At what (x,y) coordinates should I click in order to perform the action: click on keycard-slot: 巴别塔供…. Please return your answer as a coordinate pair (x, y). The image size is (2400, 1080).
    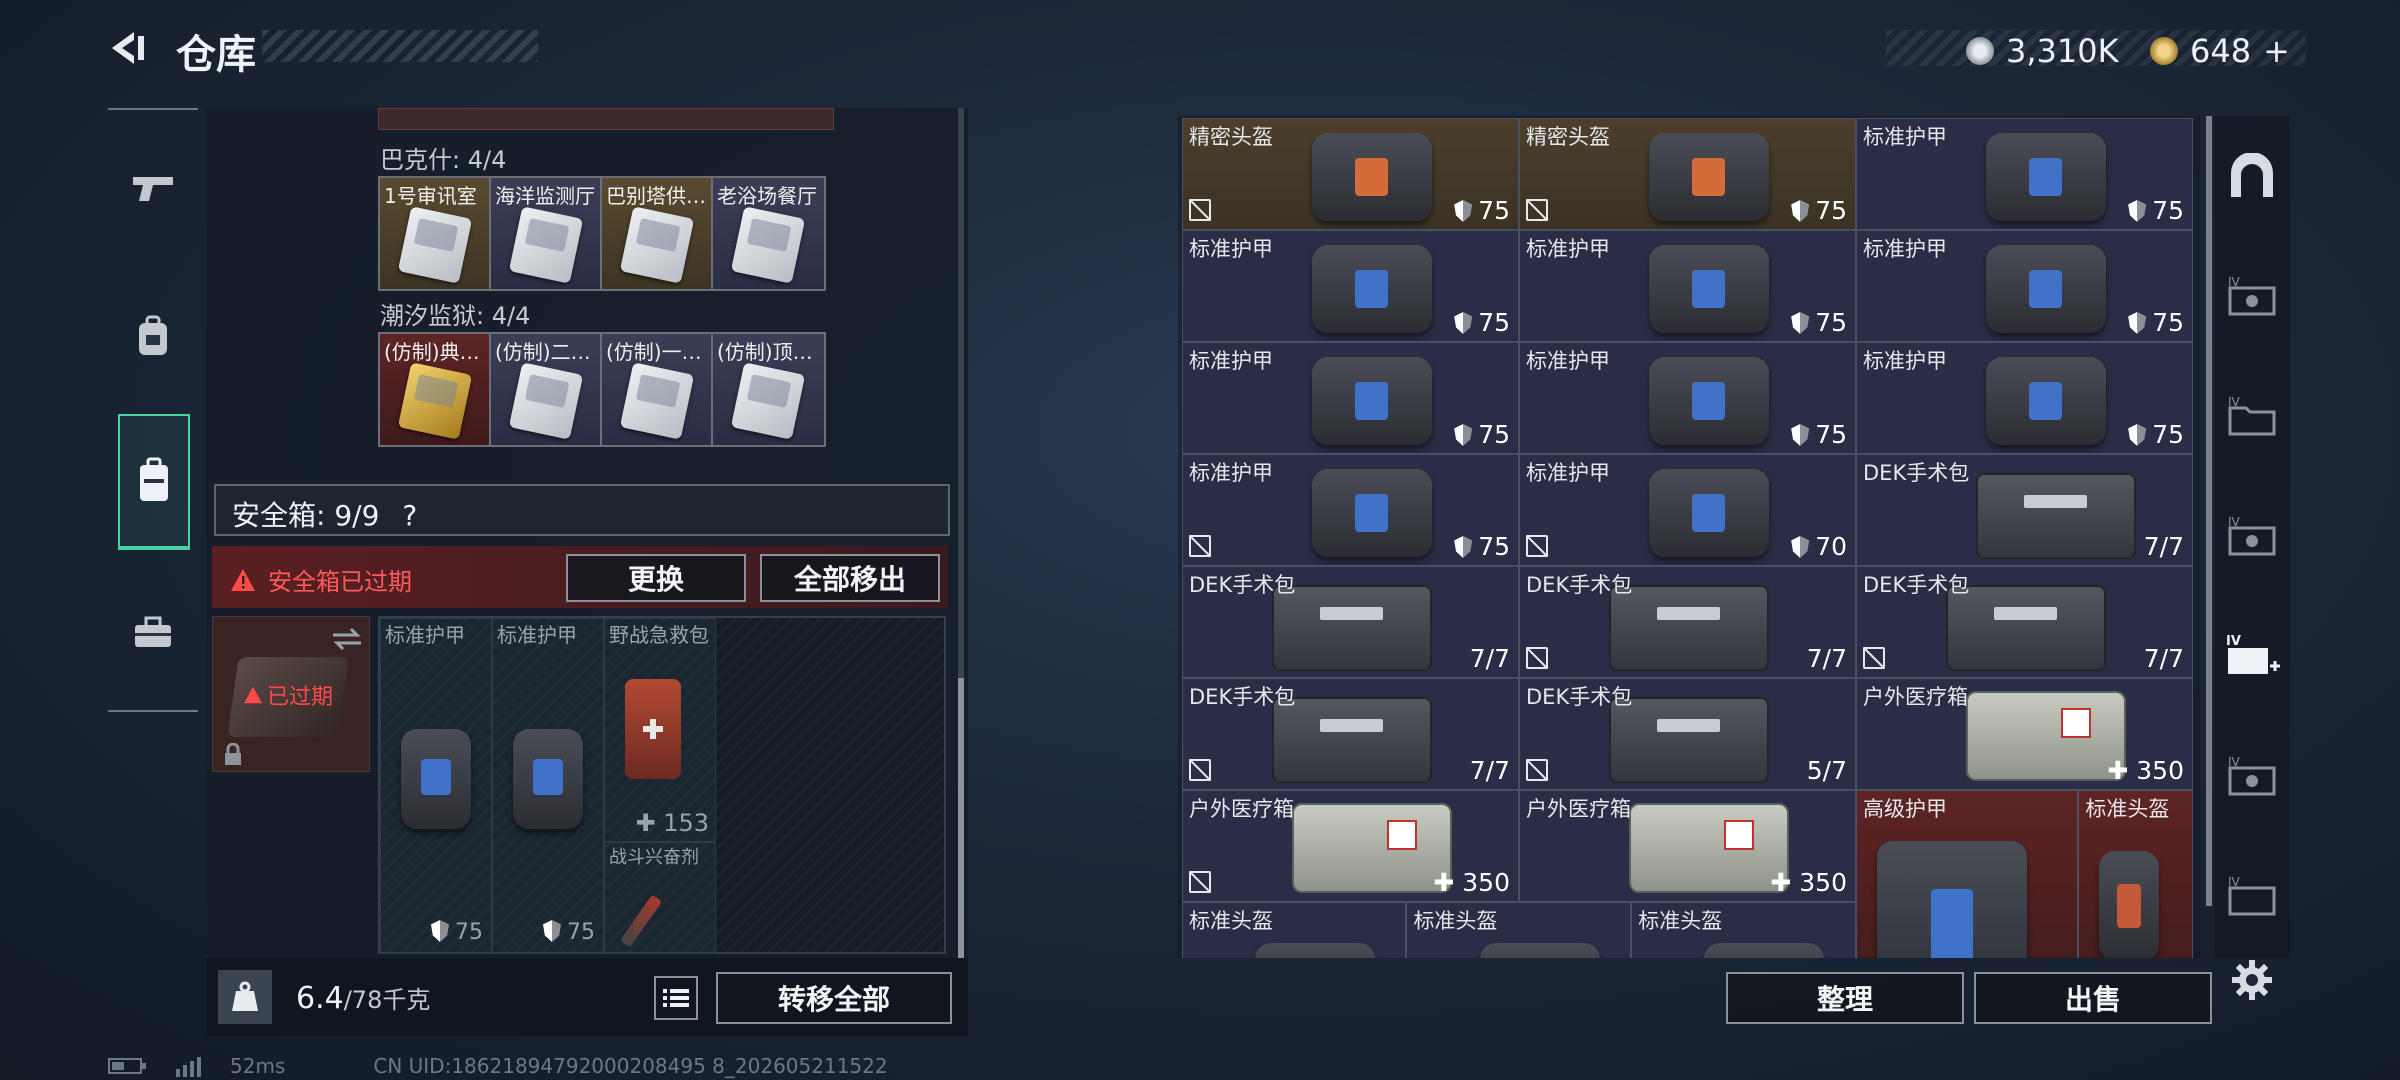
    Looking at the image, I should click on (657, 233).